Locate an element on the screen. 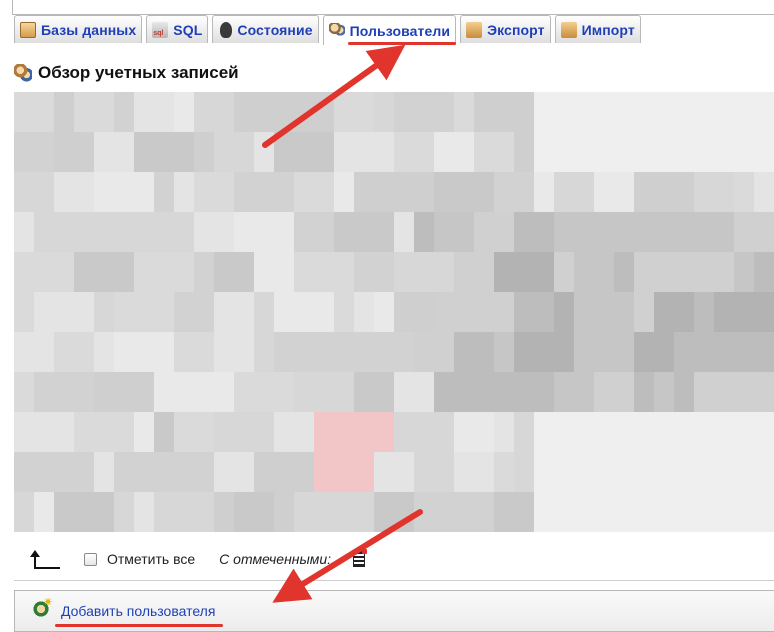  tab-status: Состояние is located at coordinates (265, 29).